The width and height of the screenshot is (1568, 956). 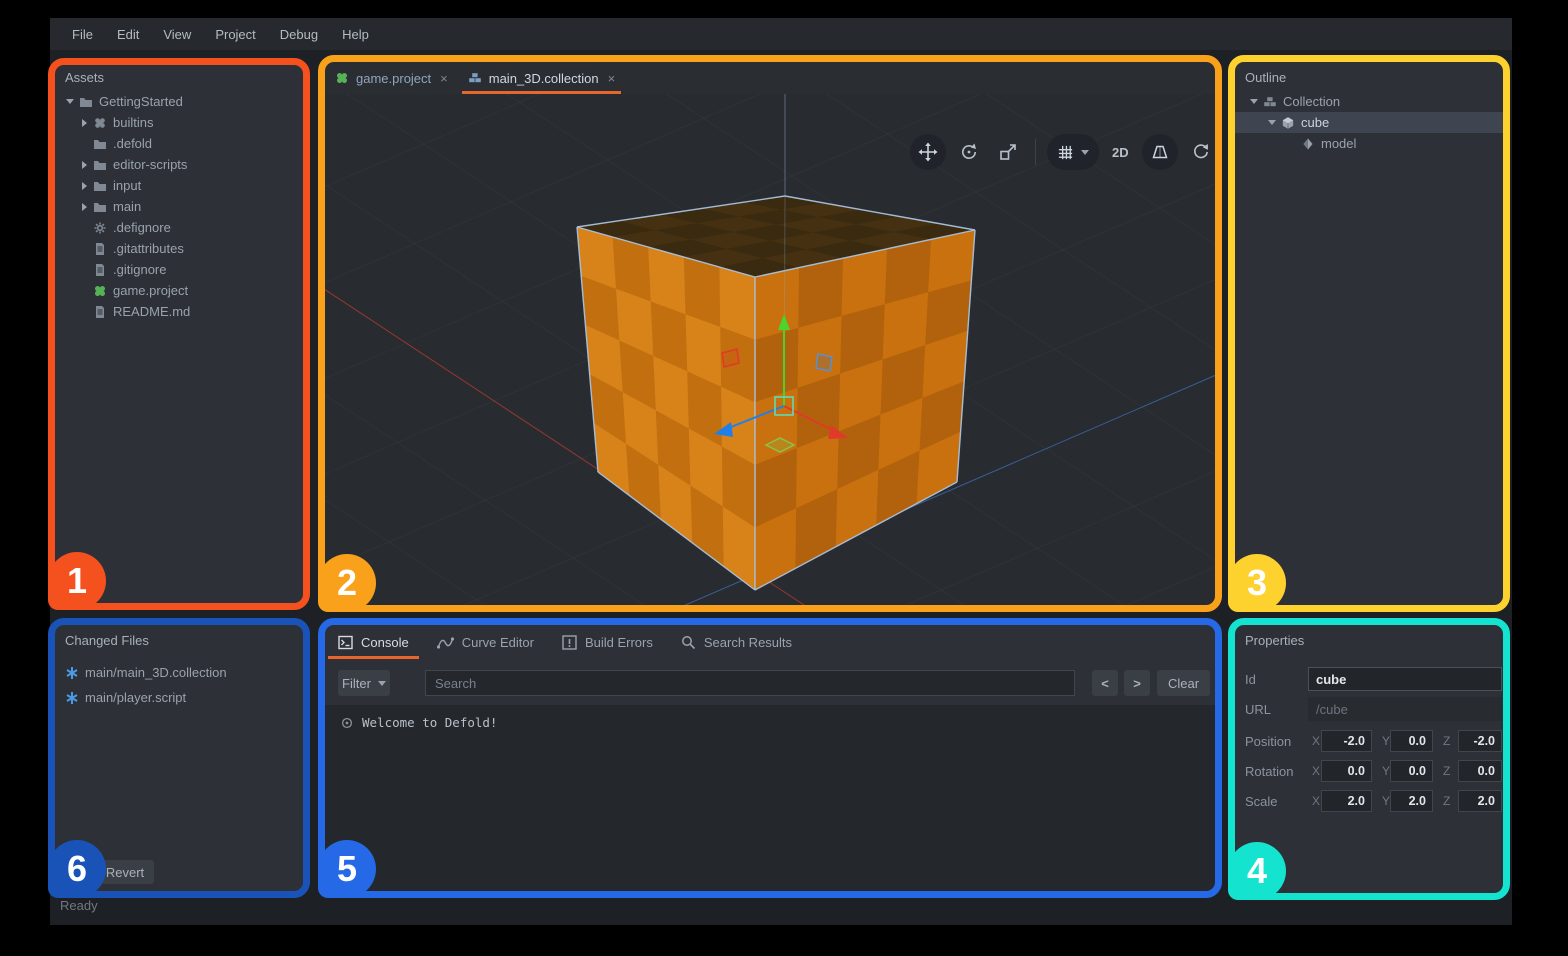 What do you see at coordinates (1411, 741) in the screenshot?
I see `position-y-field: 0.0` at bounding box center [1411, 741].